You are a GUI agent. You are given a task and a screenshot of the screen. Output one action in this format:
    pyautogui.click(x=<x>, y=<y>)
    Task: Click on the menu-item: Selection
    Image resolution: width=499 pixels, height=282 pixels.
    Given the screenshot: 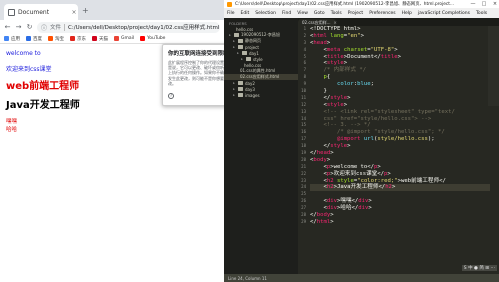 What is the action you would take?
    pyautogui.click(x=265, y=13)
    